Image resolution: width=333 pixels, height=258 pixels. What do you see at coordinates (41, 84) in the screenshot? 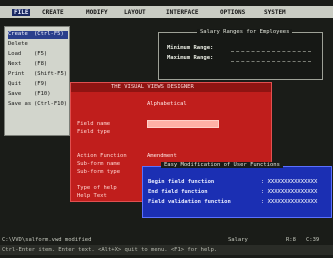
I see `menu-item-shortcut: (F9)` at bounding box center [41, 84].